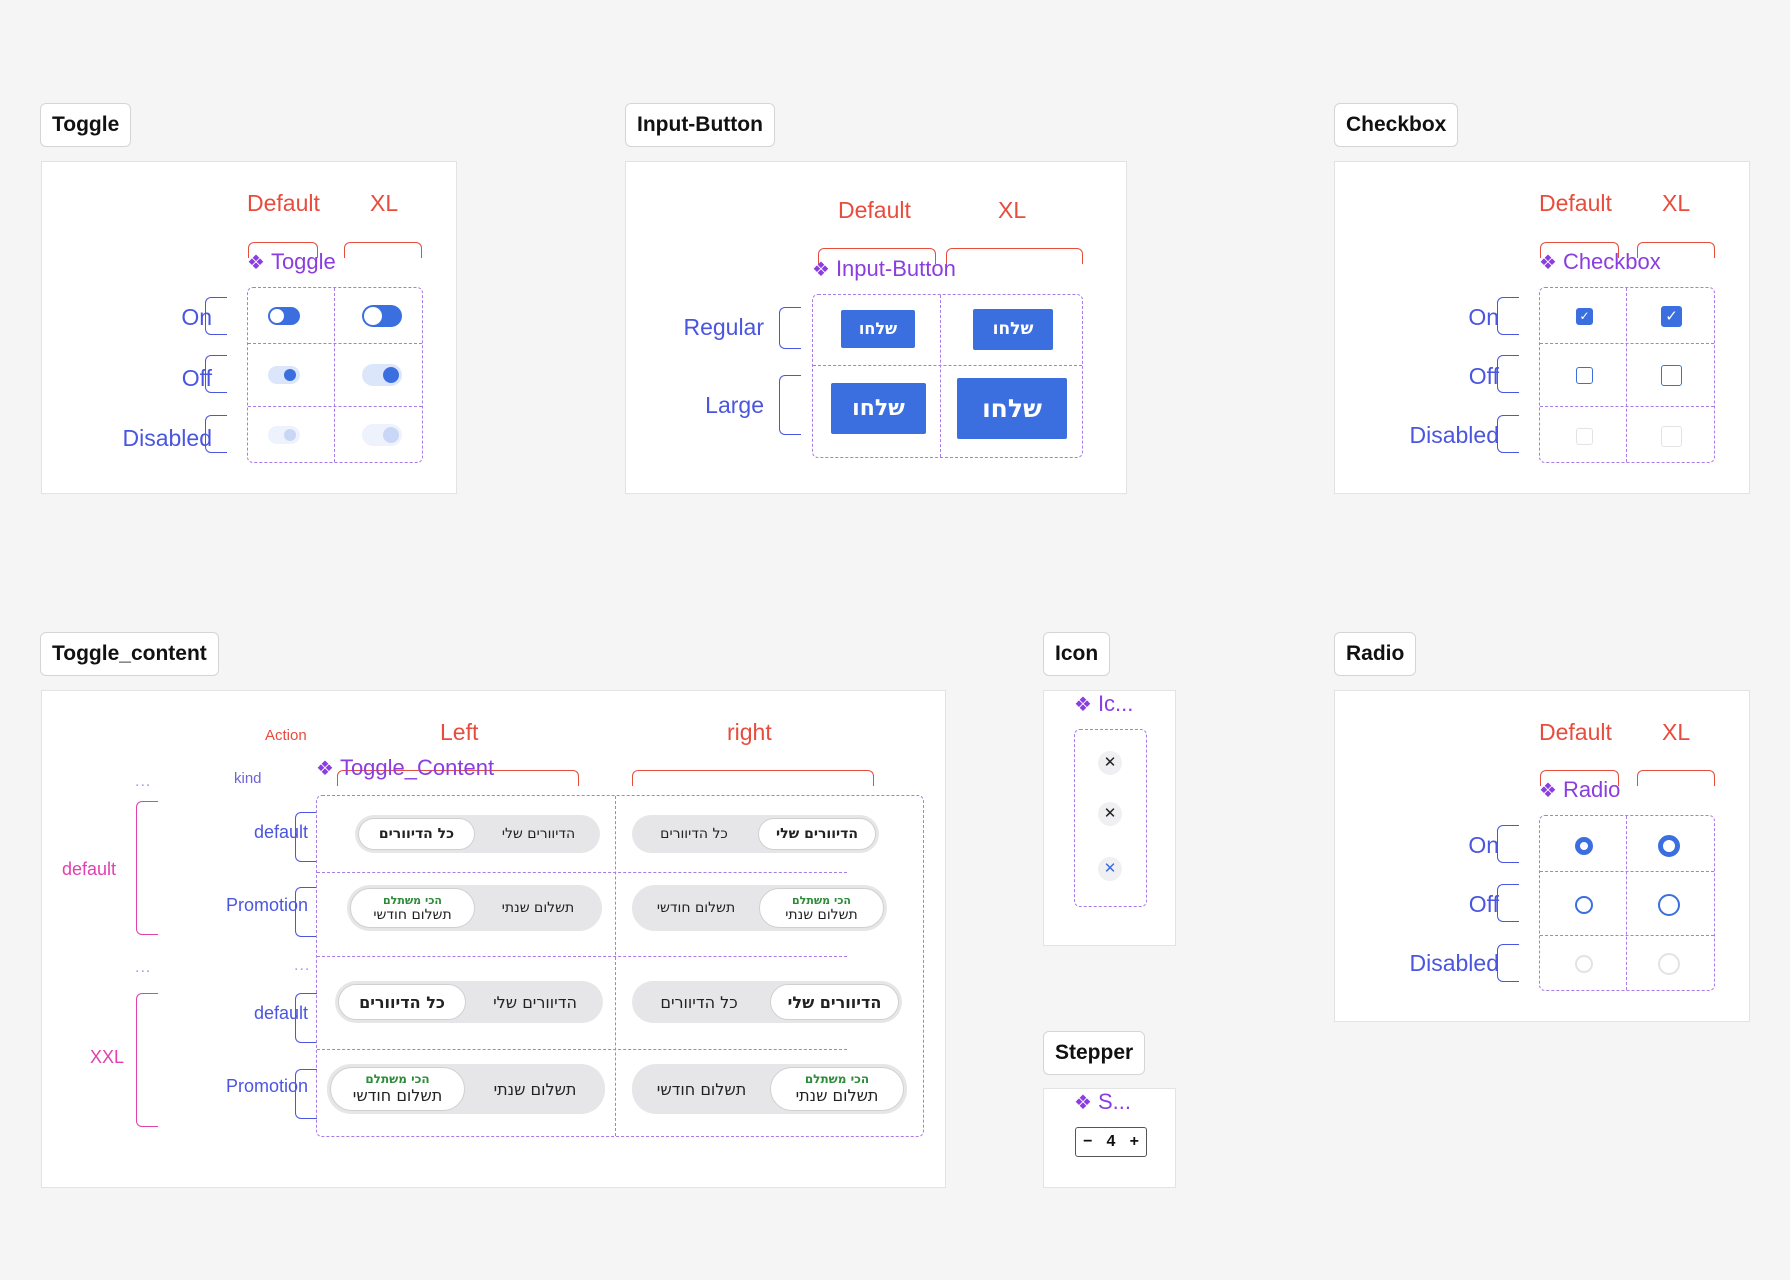 The image size is (1790, 1280). I want to click on row-label-default: default, so click(280, 832).